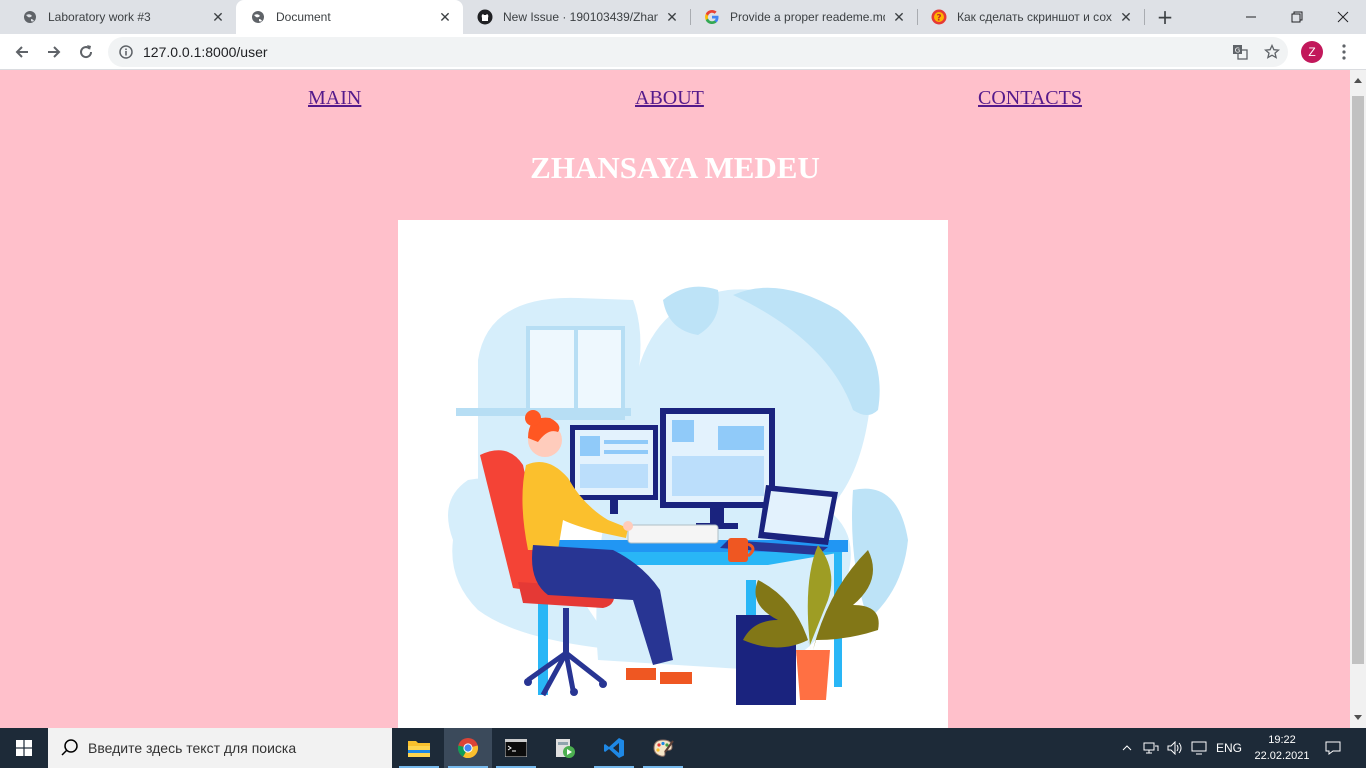 This screenshot has height=768, width=1366. Describe the element at coordinates (468, 748) in the screenshot. I see `chrome-icon` at that location.